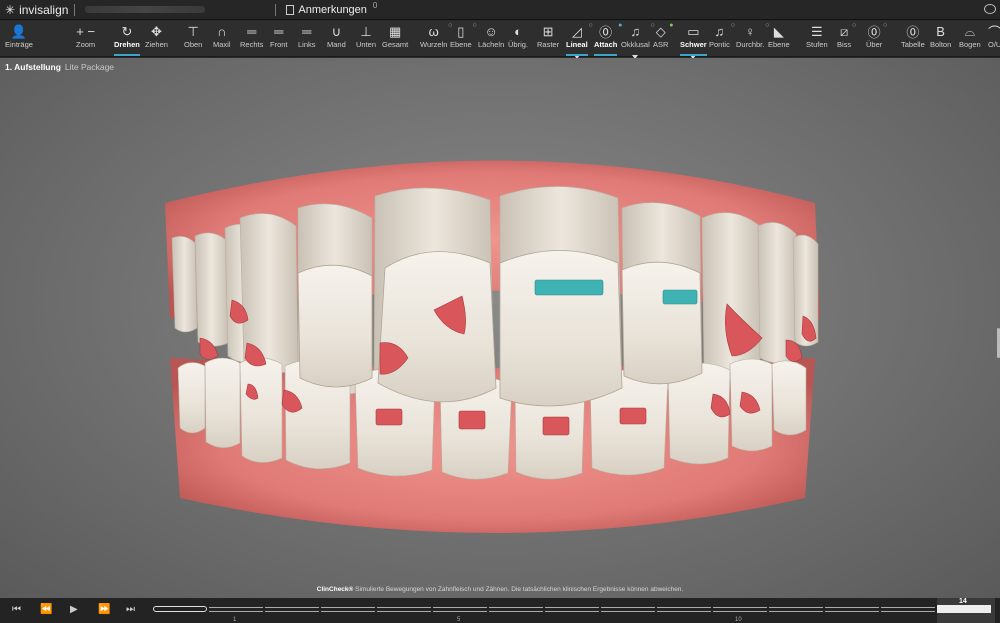 The height and width of the screenshot is (623, 1000). What do you see at coordinates (846, 38) in the screenshot?
I see `tool-bite-button: ⧄ Biss ○` at bounding box center [846, 38].